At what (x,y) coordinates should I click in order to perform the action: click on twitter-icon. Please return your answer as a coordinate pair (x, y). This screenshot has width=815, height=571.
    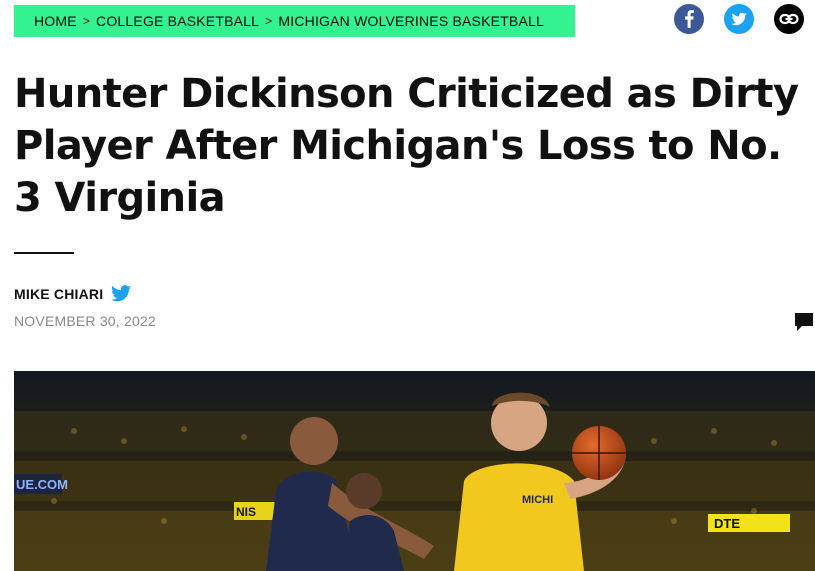
    Looking at the image, I should click on (739, 19).